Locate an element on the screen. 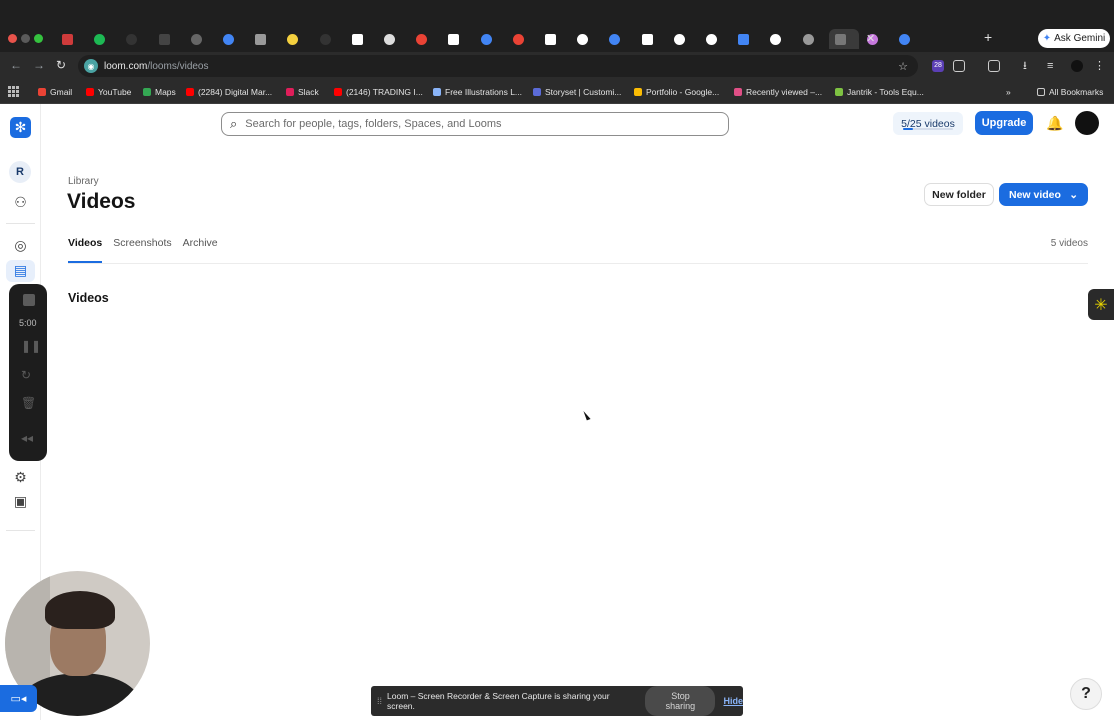 The width and height of the screenshot is (1114, 720). search-input is located at coordinates (465, 124).